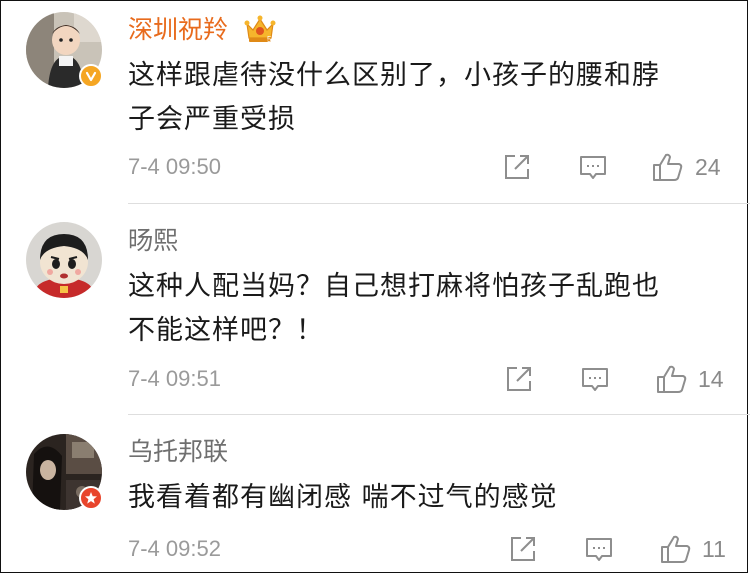  Describe the element at coordinates (174, 378) in the screenshot. I see `comment-timestamp: 7-4 09:51` at that location.